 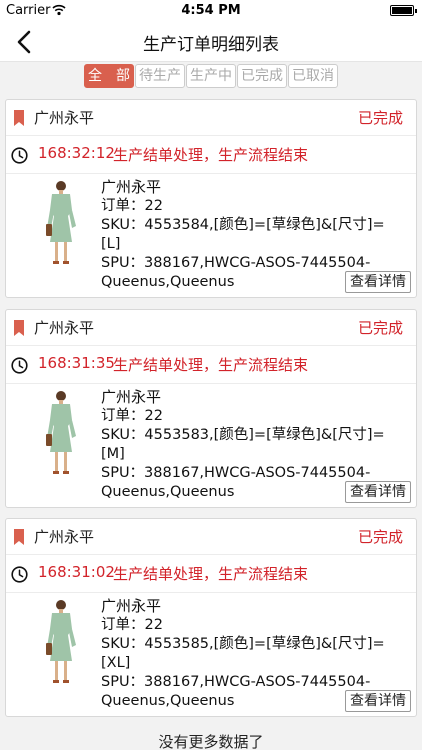 What do you see at coordinates (76, 572) in the screenshot?
I see `elapsed-time: 168:31:02` at bounding box center [76, 572].